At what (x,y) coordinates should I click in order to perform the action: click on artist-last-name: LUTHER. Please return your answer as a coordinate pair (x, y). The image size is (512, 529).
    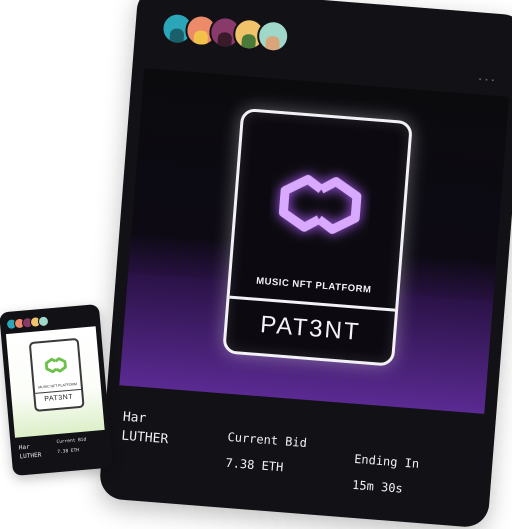
    Looking at the image, I should click on (144, 438).